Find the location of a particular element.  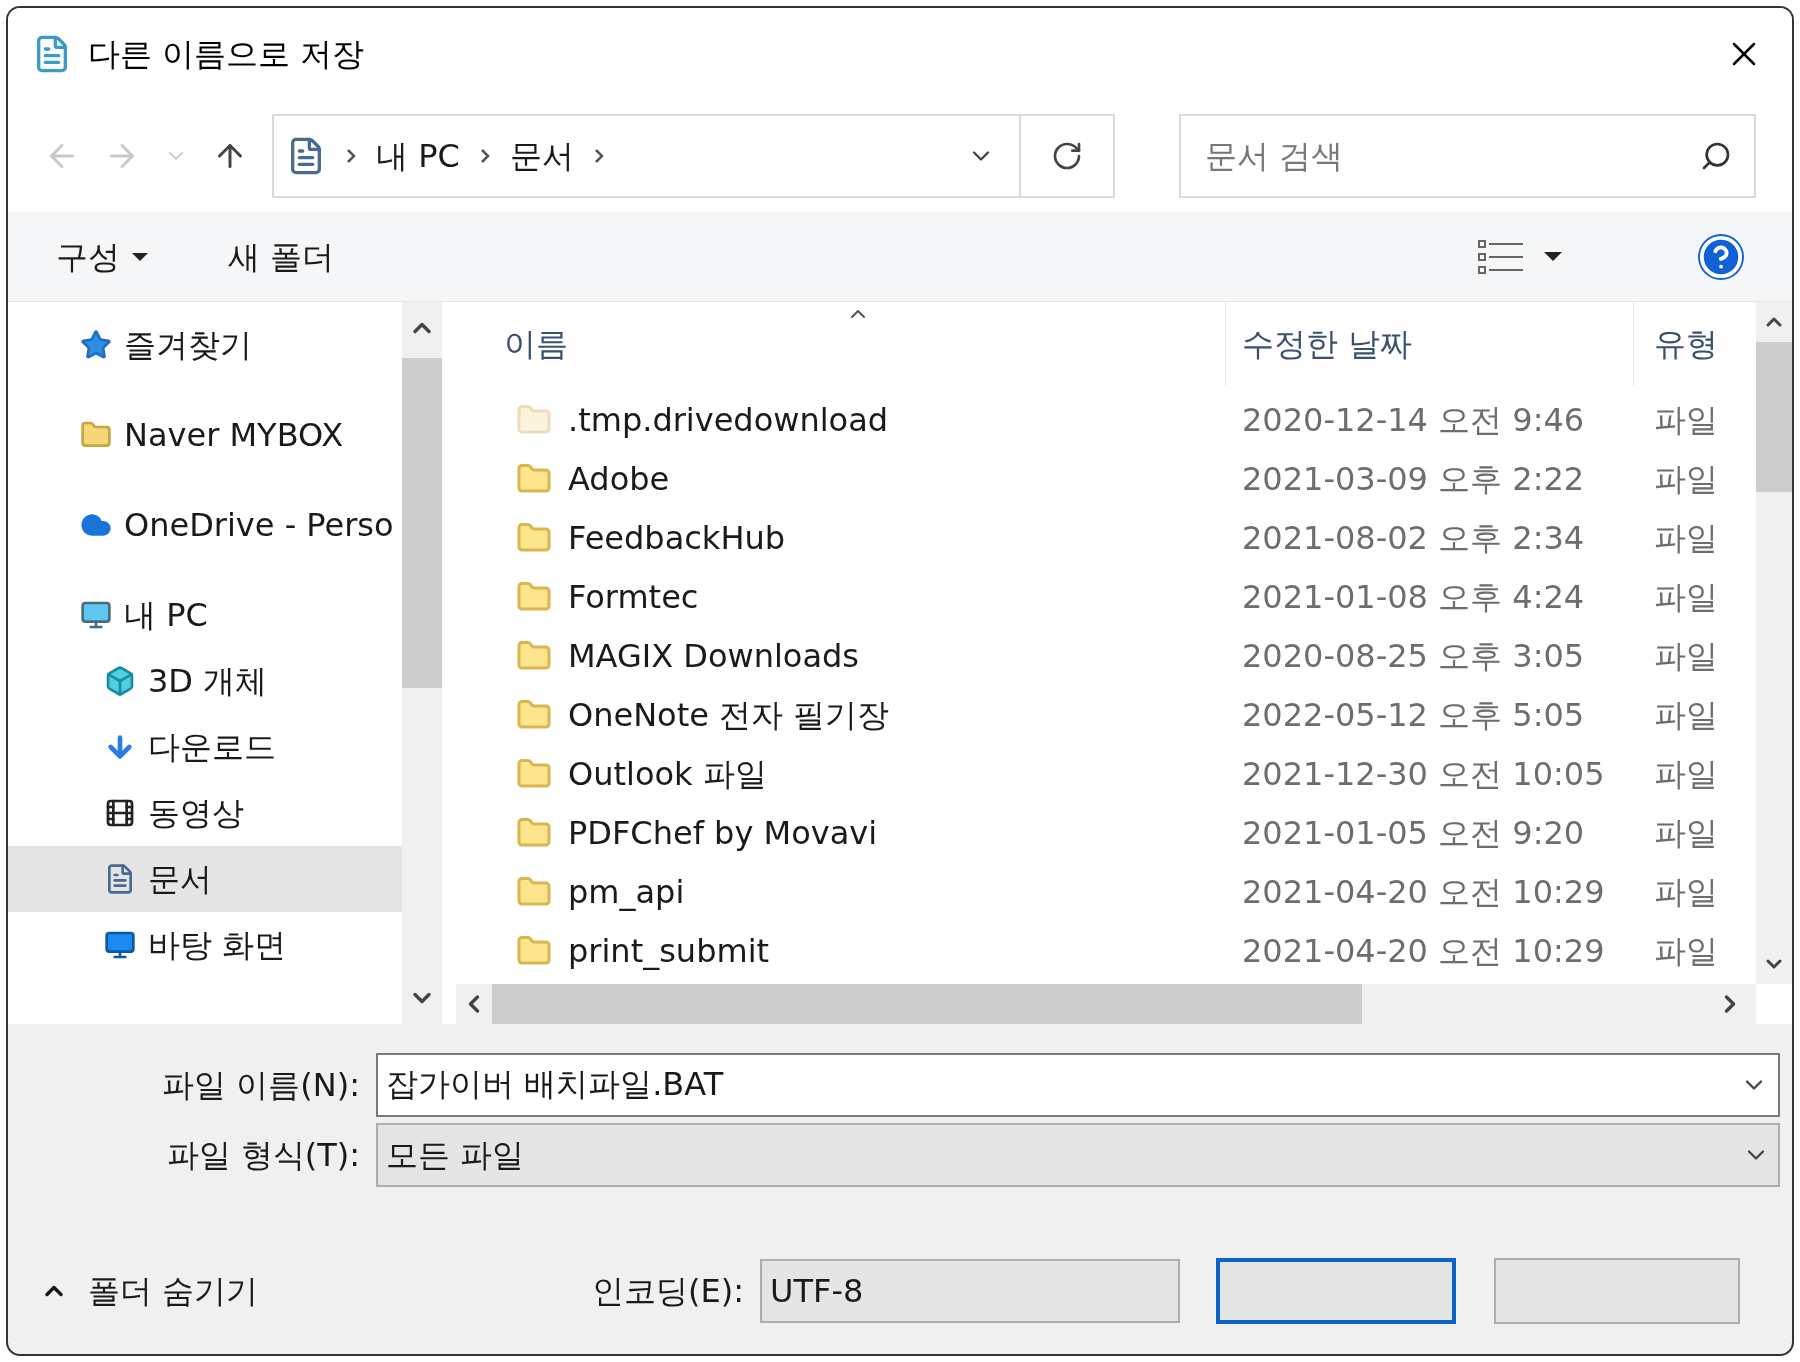

modified-date: 2022-05-12 오후 5:05 is located at coordinates (1413, 715).